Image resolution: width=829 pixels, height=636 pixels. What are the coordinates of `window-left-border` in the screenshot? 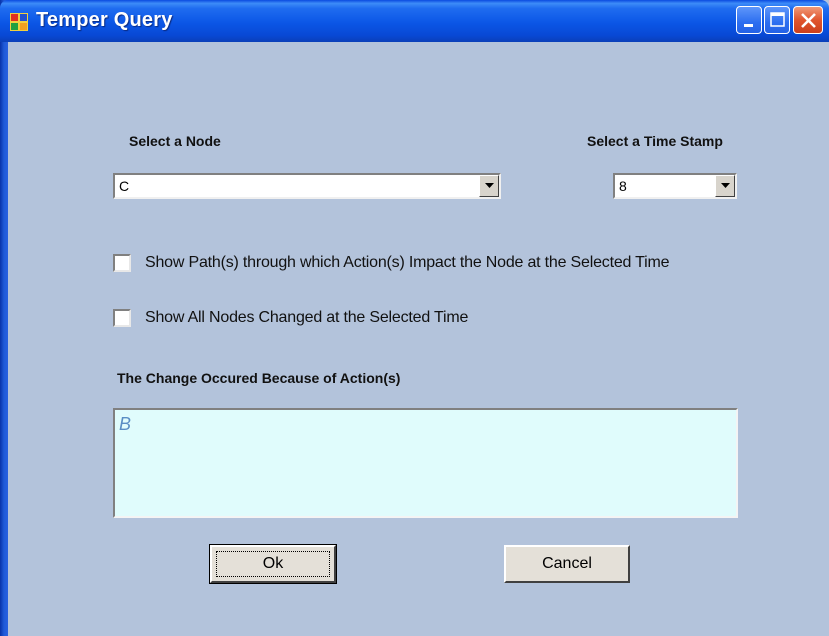 It's located at (4, 318).